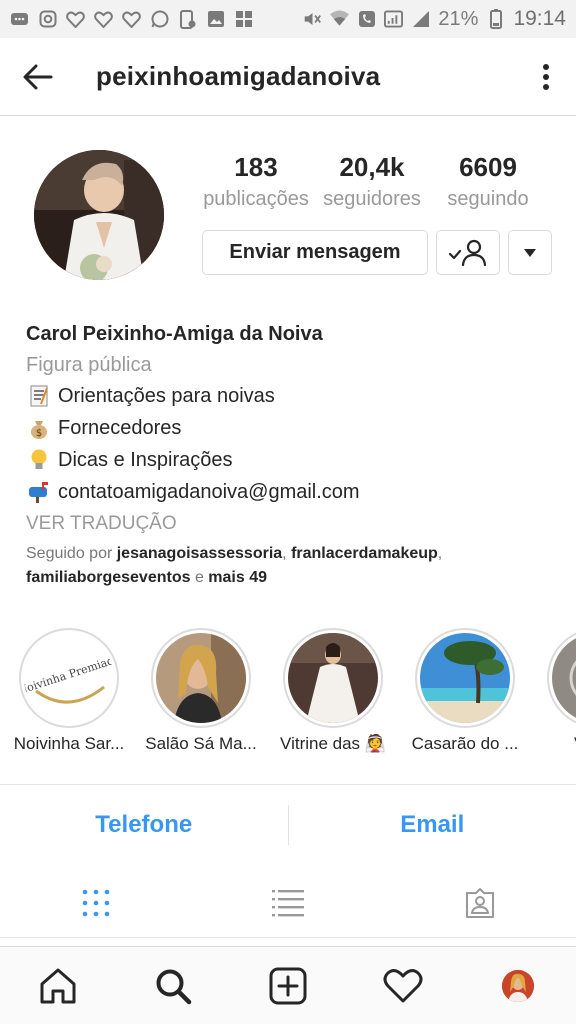 This screenshot has height=1024, width=576. What do you see at coordinates (291, 524) in the screenshot?
I see `see-translation-link: VER TRADUÇÃO` at bounding box center [291, 524].